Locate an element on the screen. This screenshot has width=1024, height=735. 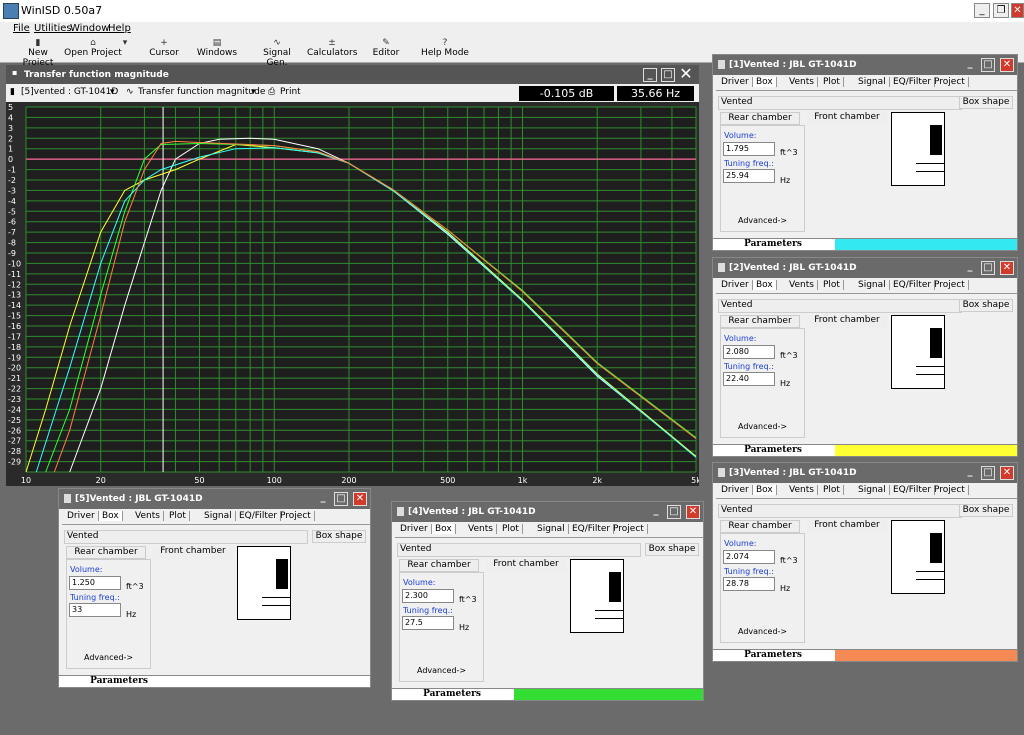
menu-file: File is located at coordinates (21, 28).